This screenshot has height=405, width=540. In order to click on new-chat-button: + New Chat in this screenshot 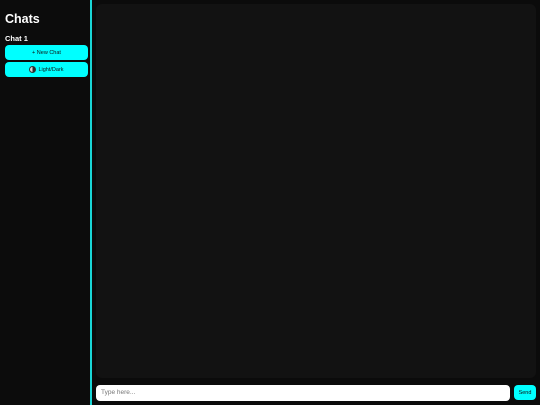, I will do `click(46, 52)`.